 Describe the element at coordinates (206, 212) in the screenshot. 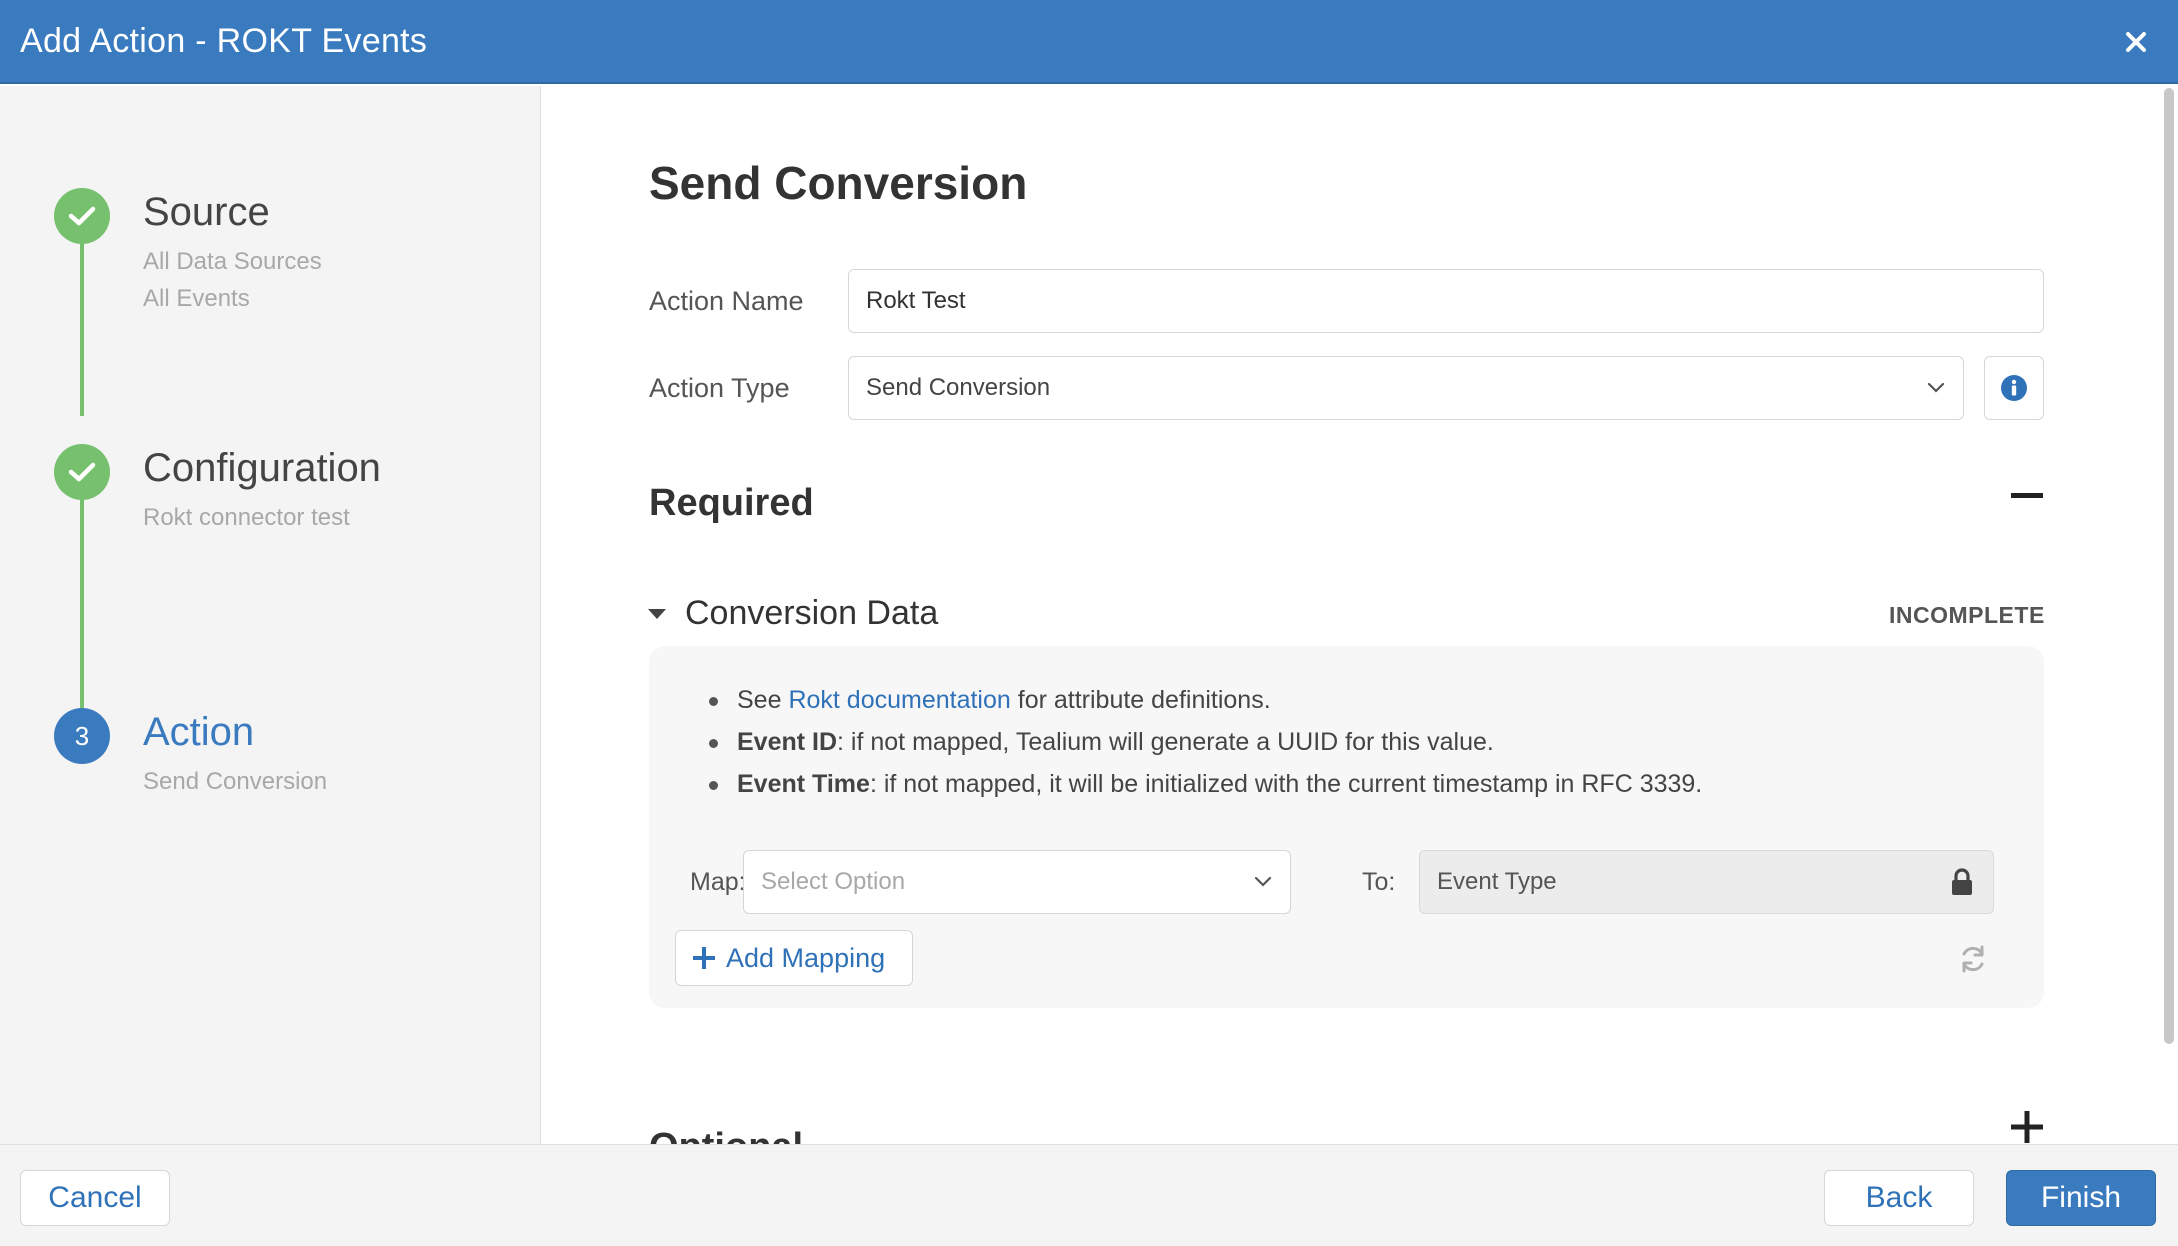

I see `step-1-title: Source` at that location.